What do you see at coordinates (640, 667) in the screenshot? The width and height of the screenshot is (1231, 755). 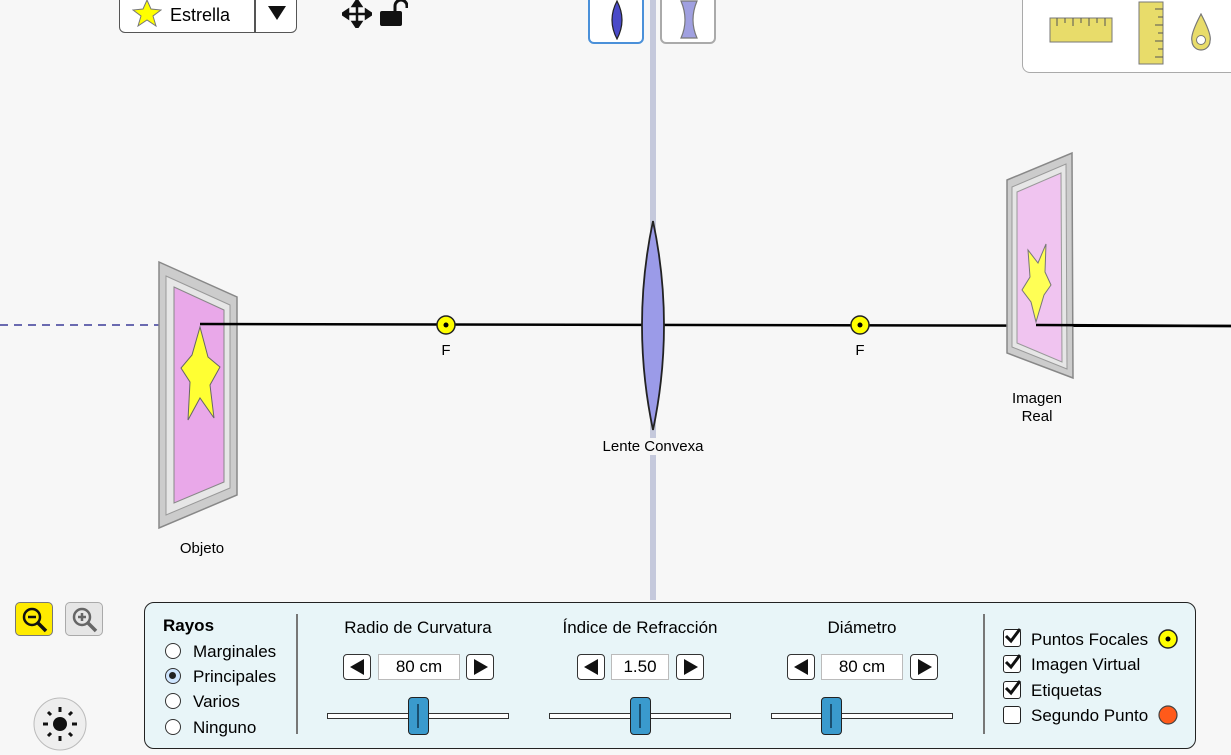 I see `index-value: 1.50` at bounding box center [640, 667].